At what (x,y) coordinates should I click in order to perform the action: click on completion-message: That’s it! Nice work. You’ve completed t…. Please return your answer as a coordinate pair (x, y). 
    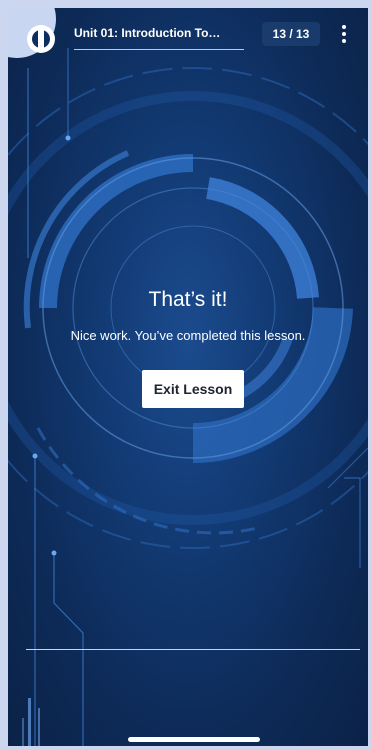
    Looking at the image, I should click on (188, 315).